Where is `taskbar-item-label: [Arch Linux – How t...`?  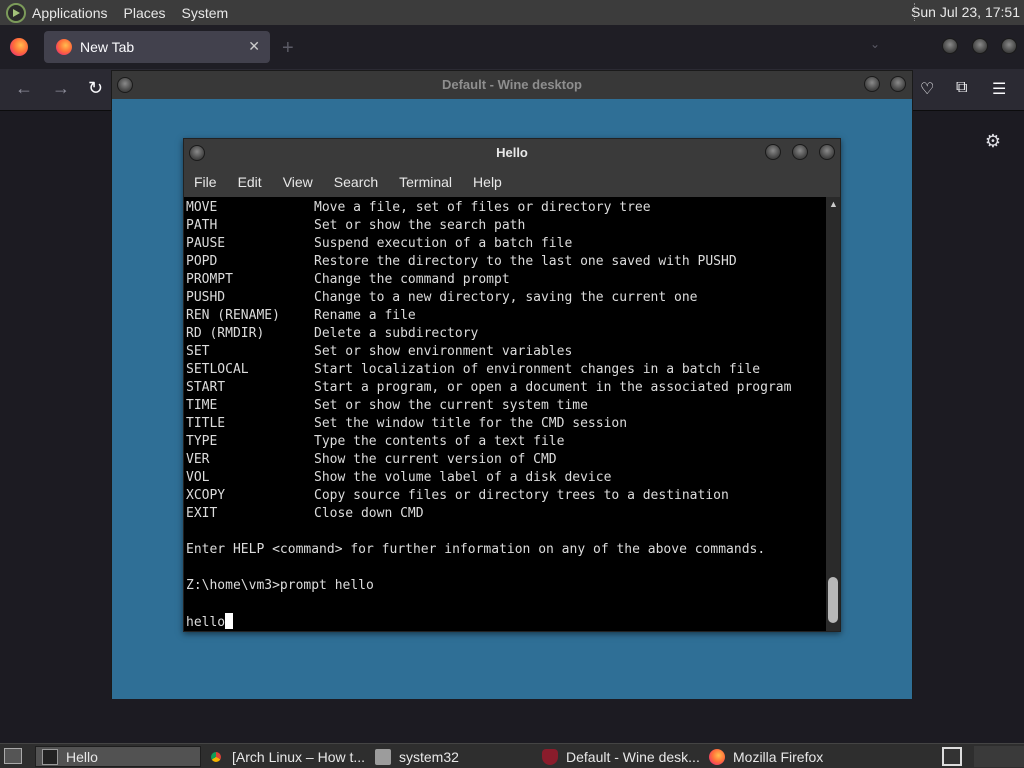 taskbar-item-label: [Arch Linux – How t... is located at coordinates (299, 756).